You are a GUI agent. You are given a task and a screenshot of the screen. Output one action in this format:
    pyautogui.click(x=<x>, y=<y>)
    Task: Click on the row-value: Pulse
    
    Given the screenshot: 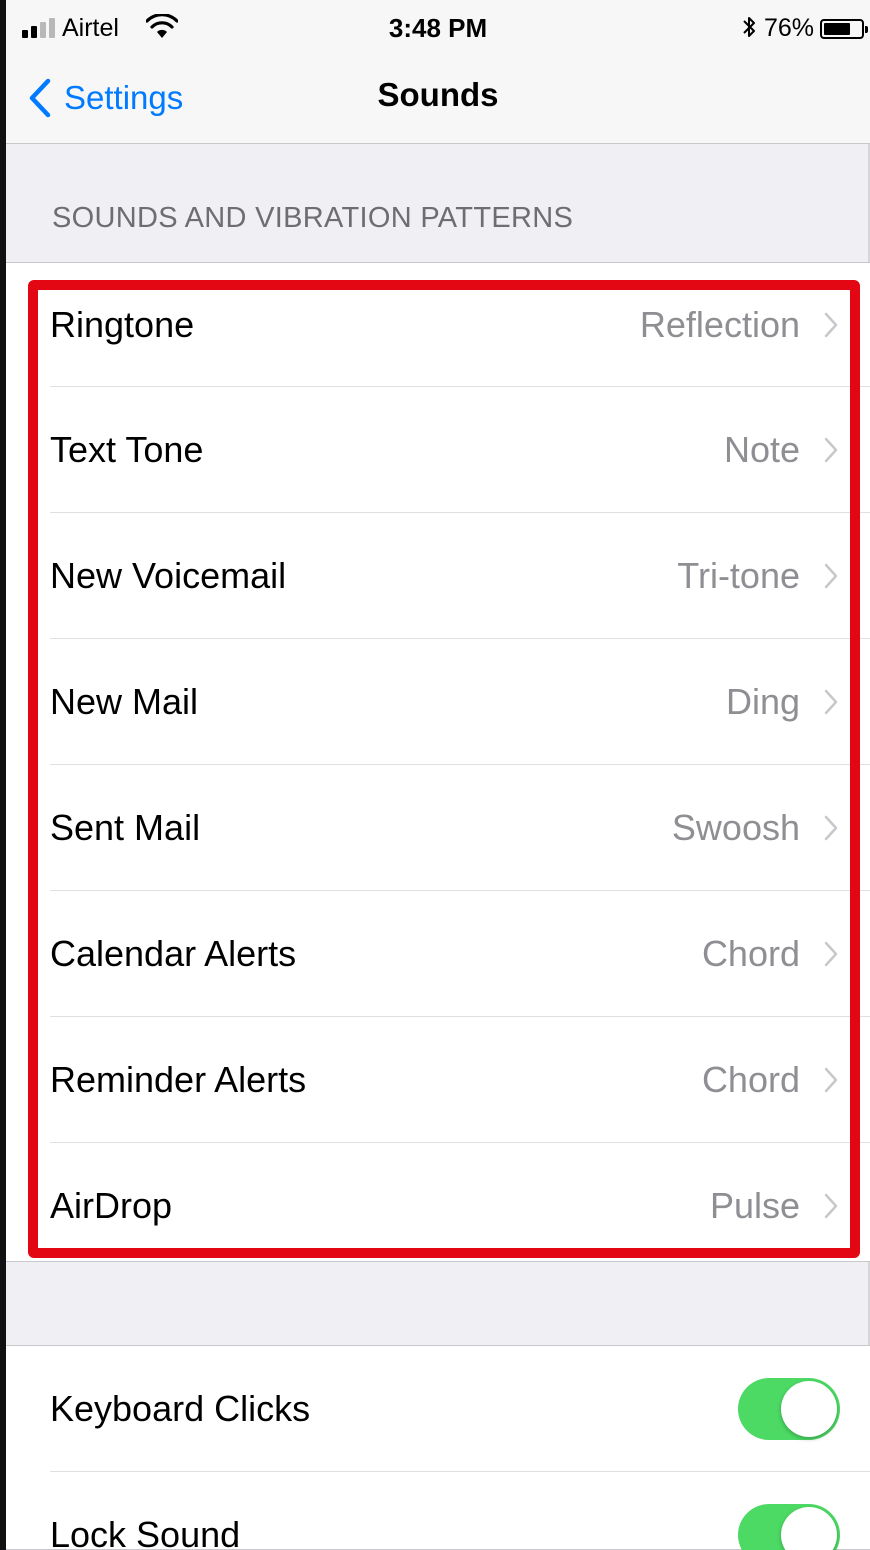 What is the action you would take?
    pyautogui.click(x=754, y=1205)
    